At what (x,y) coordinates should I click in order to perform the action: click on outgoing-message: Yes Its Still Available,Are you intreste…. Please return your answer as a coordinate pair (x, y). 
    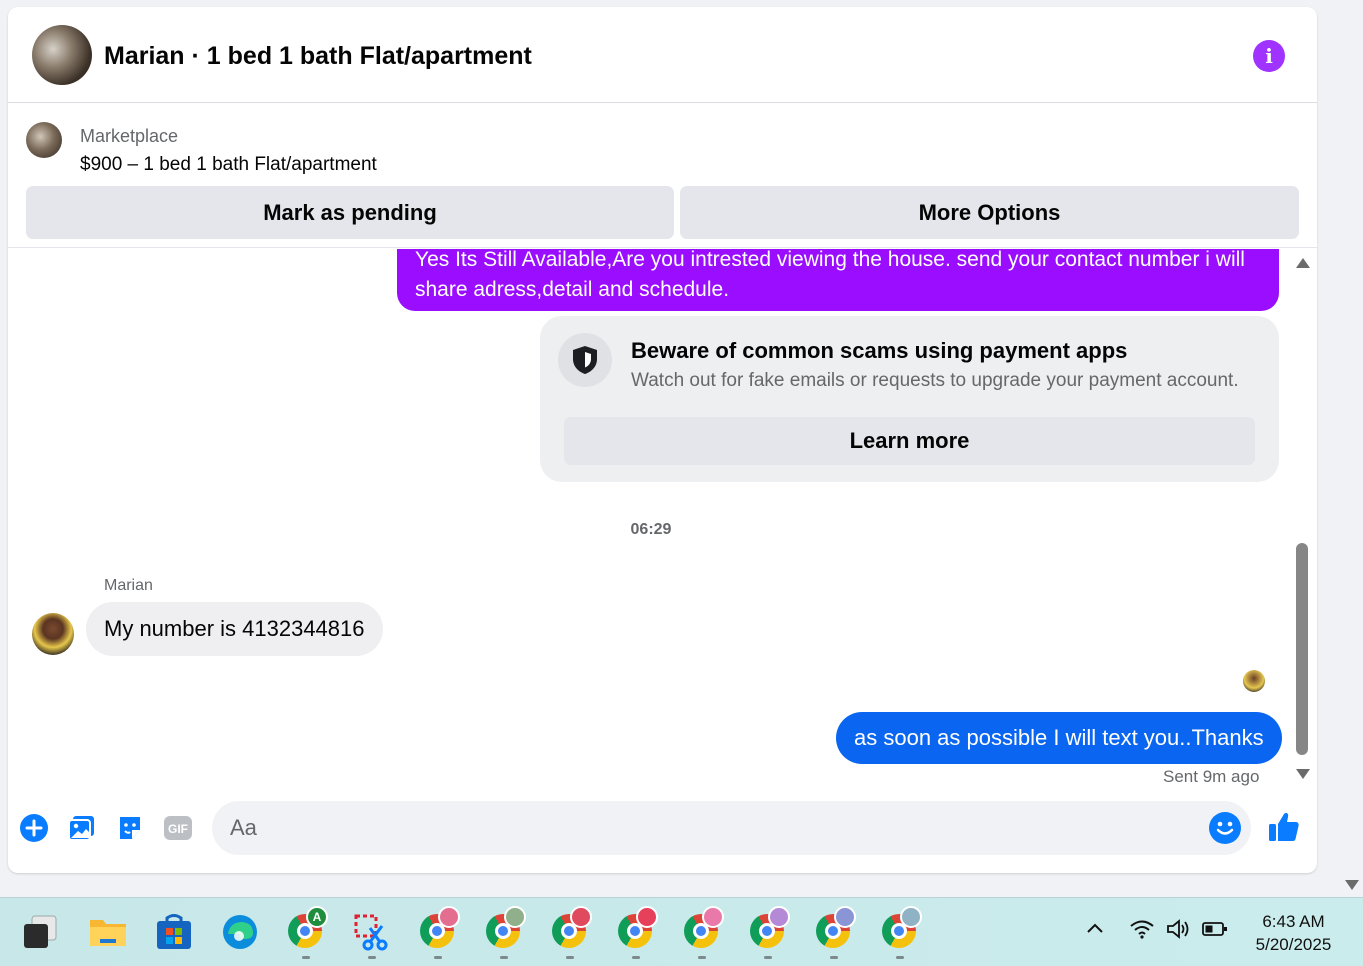
    Looking at the image, I should click on (838, 280).